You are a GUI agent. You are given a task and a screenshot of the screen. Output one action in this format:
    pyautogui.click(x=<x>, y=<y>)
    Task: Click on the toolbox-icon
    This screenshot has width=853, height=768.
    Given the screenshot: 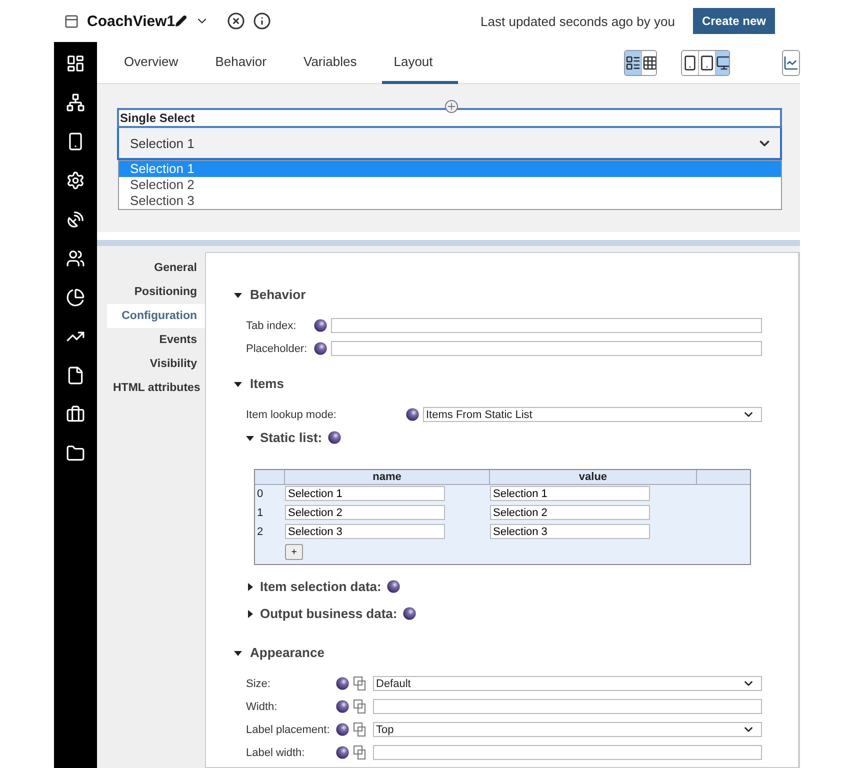 What is the action you would take?
    pyautogui.click(x=75, y=414)
    